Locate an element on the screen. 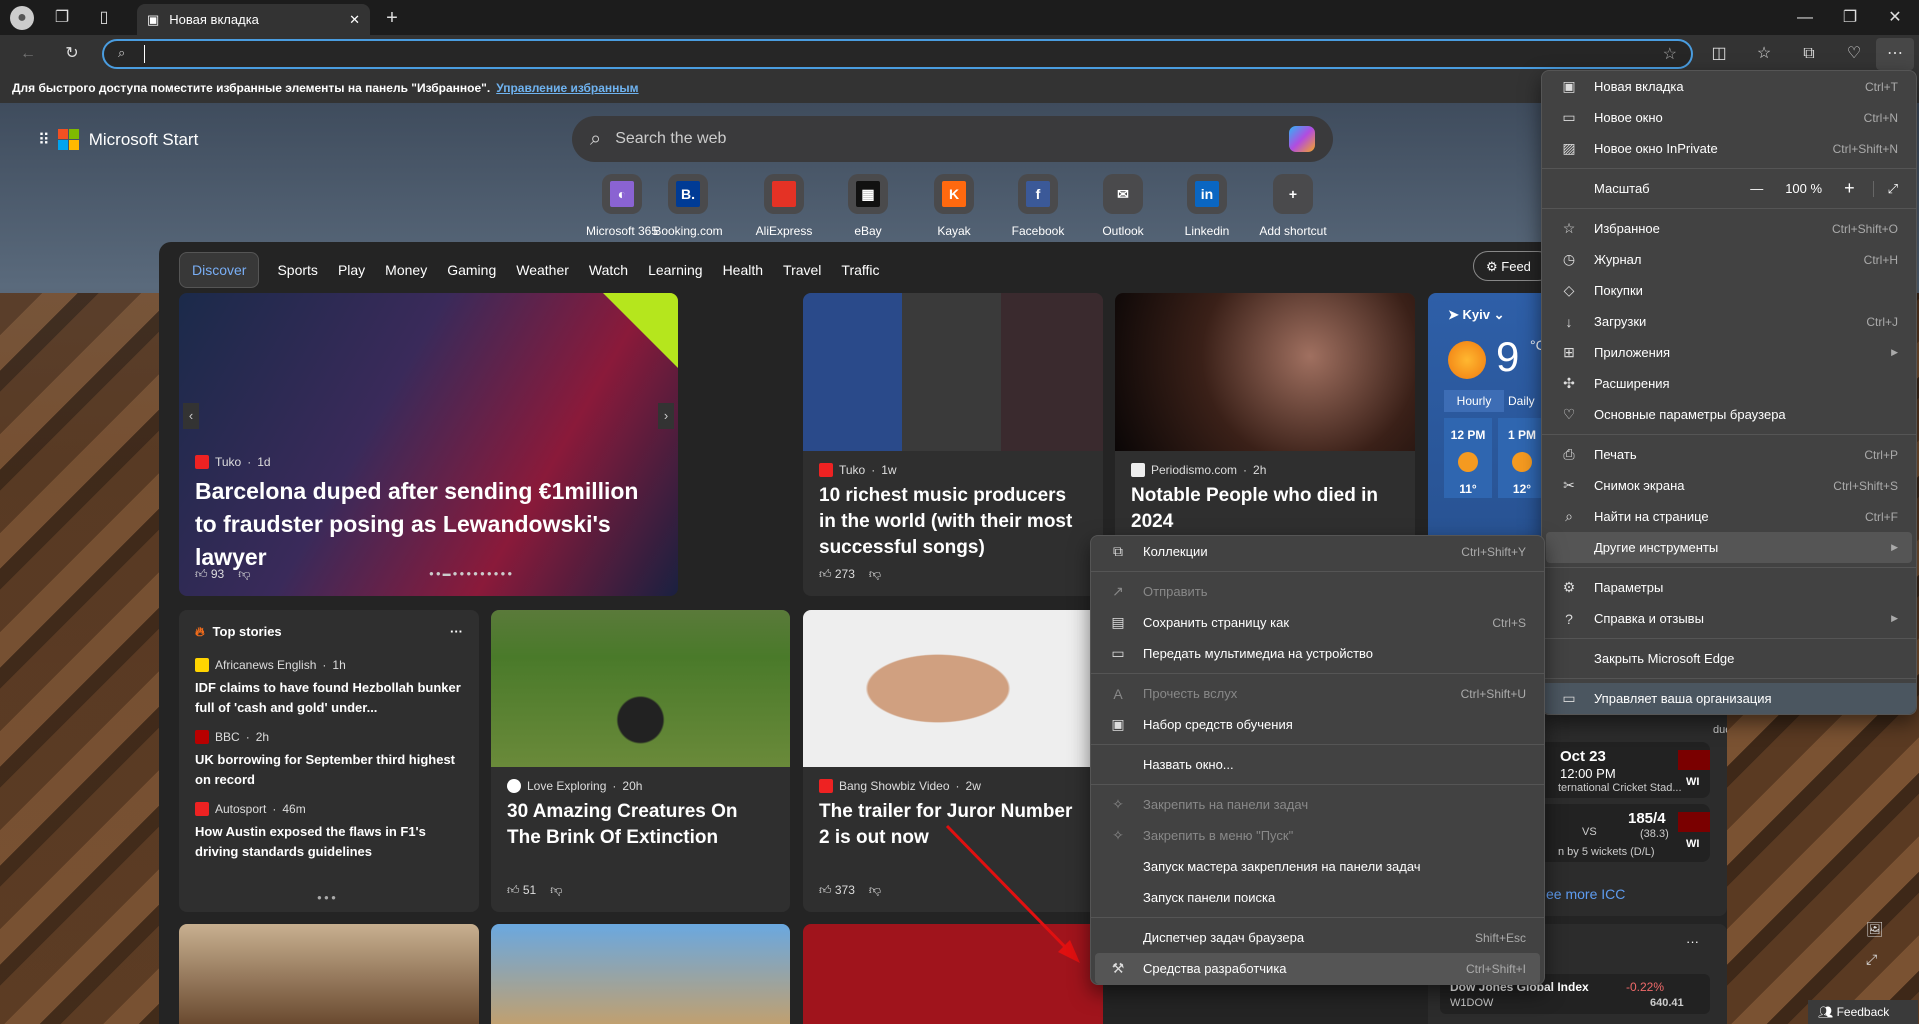 The image size is (1919, 1024). tab-traffic: Traffic is located at coordinates (860, 270).